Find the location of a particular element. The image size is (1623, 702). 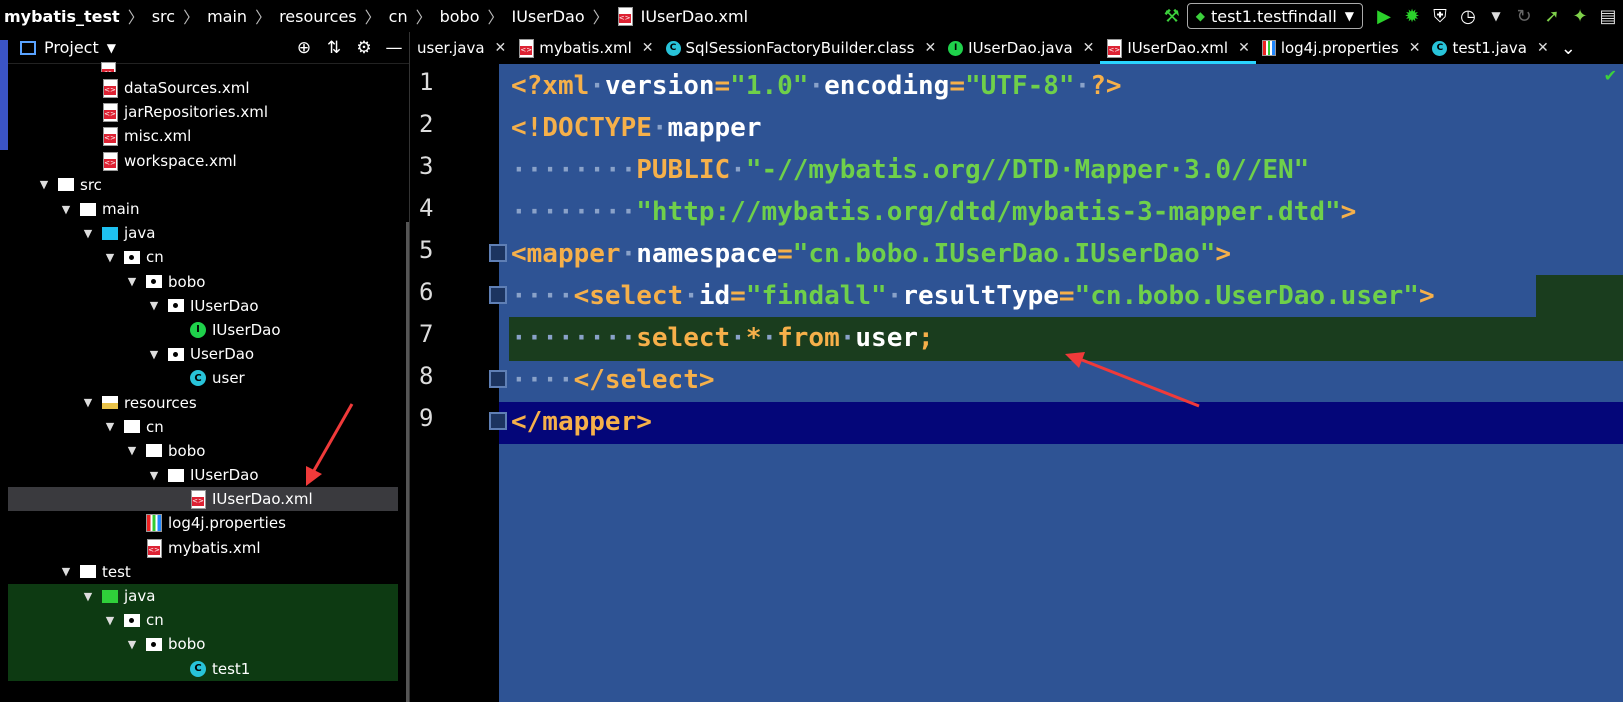

breadcrumb-item: resources is located at coordinates (318, 16).